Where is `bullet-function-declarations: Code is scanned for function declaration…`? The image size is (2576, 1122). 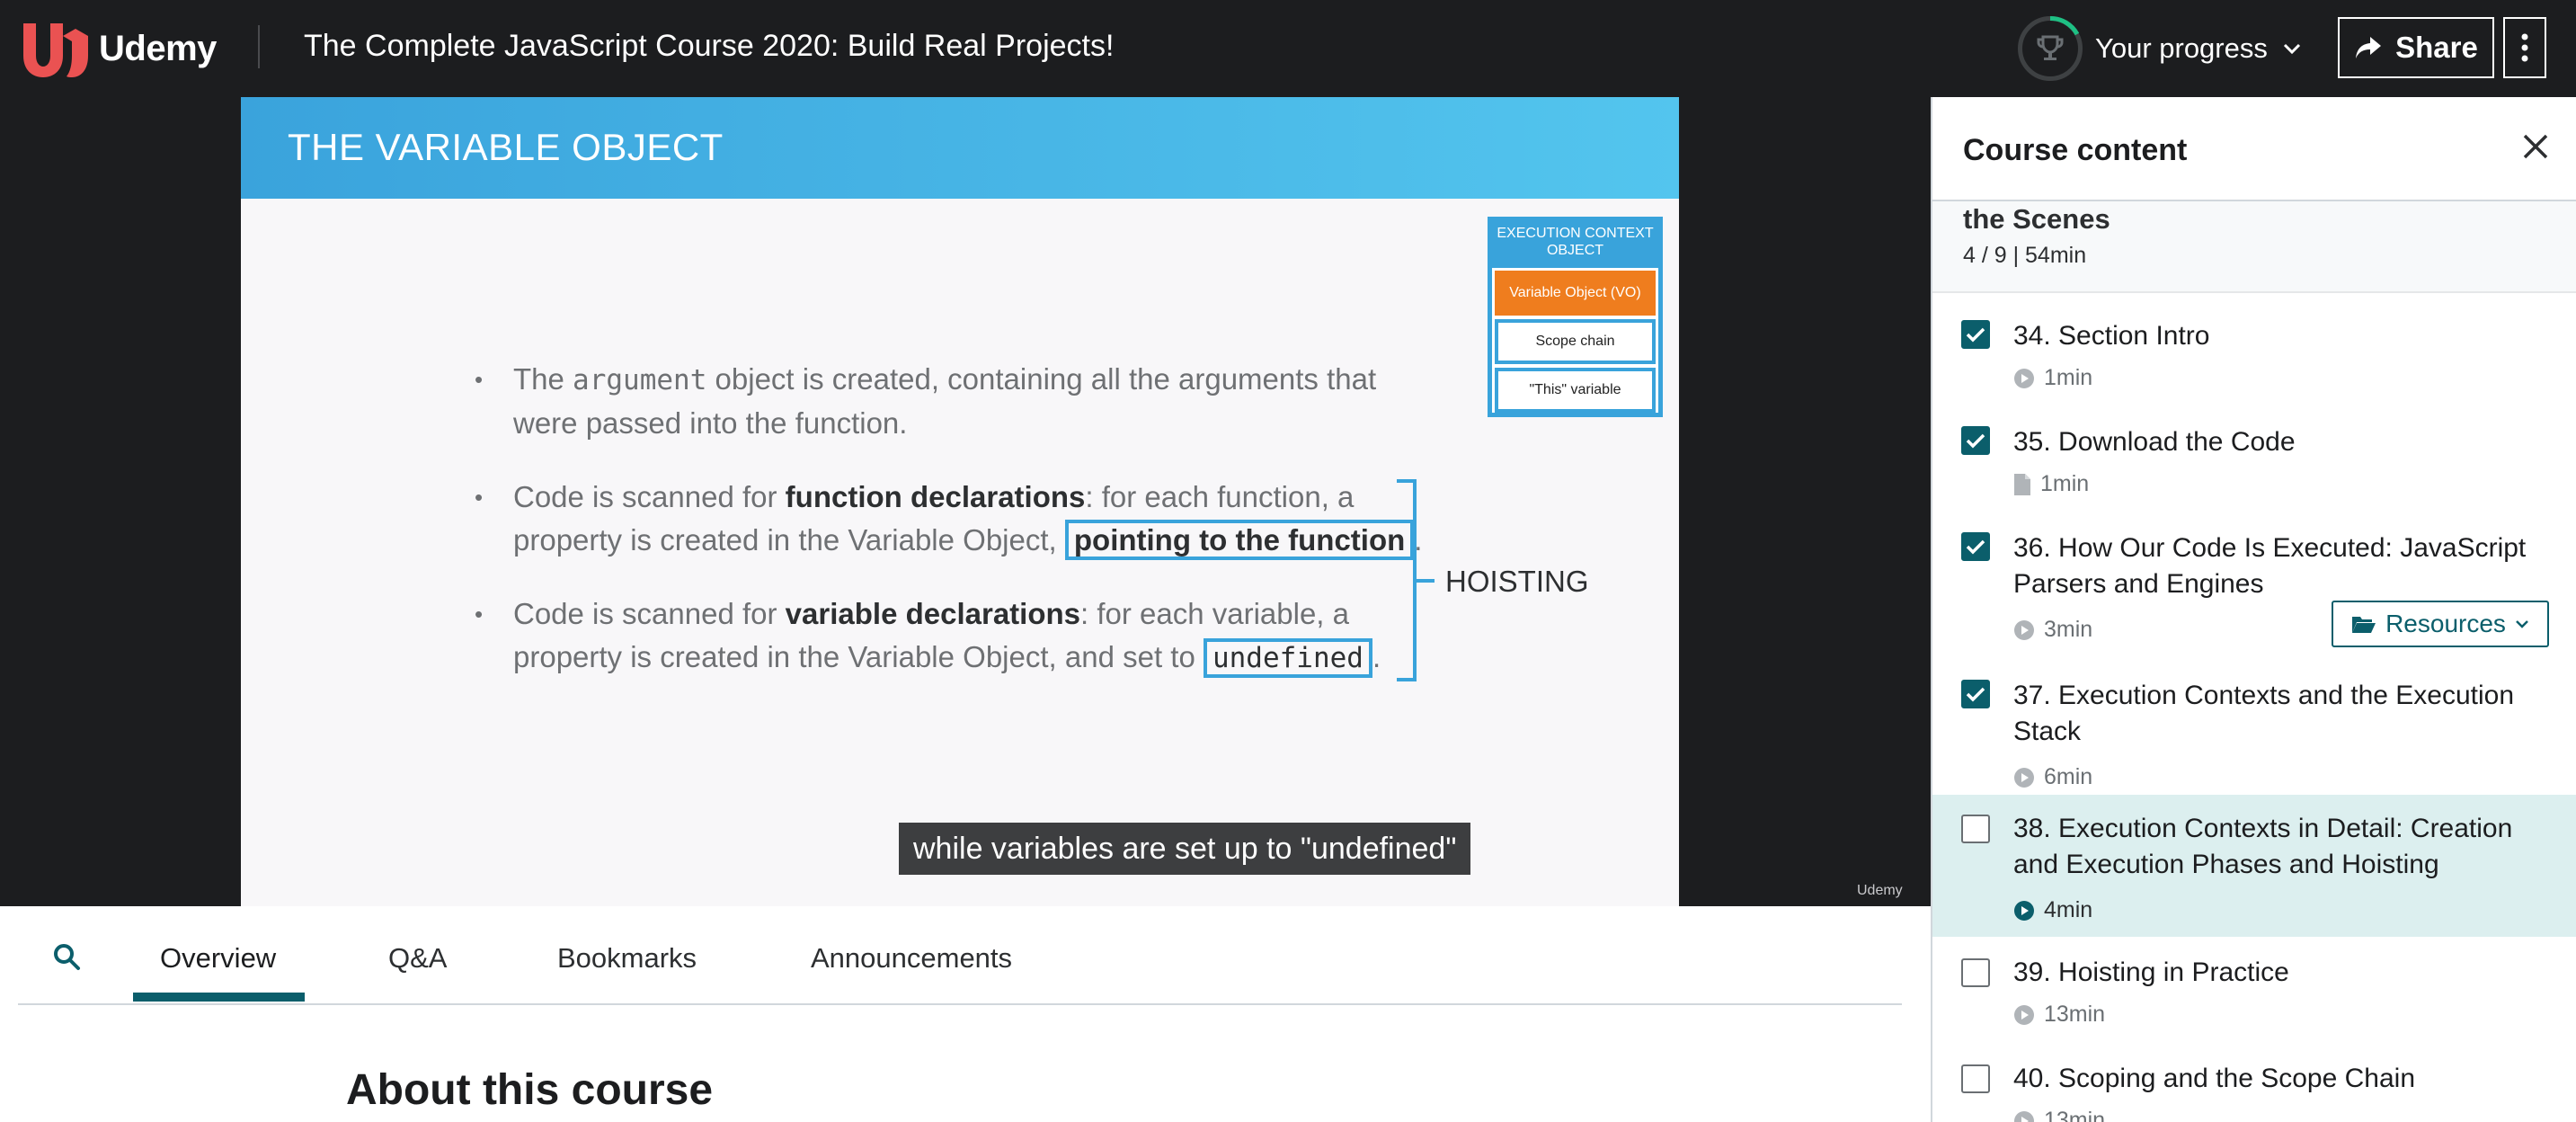
bullet-function-declarations: Code is scanned for function declaration… is located at coordinates (951, 519).